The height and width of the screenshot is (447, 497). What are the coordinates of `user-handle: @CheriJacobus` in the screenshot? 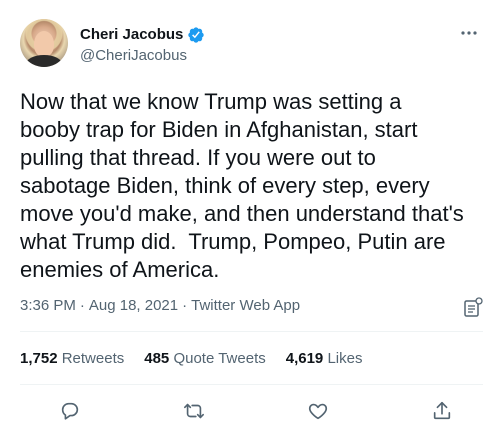 It's located at (133, 56).